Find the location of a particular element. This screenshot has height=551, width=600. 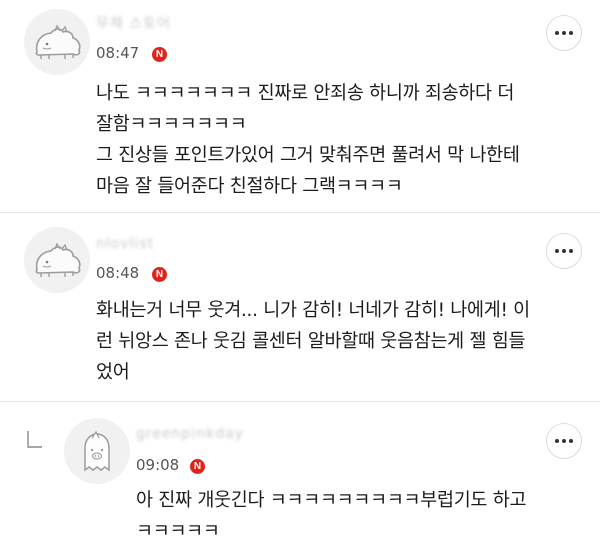

ghost-avatar-icon is located at coordinates (97, 451).